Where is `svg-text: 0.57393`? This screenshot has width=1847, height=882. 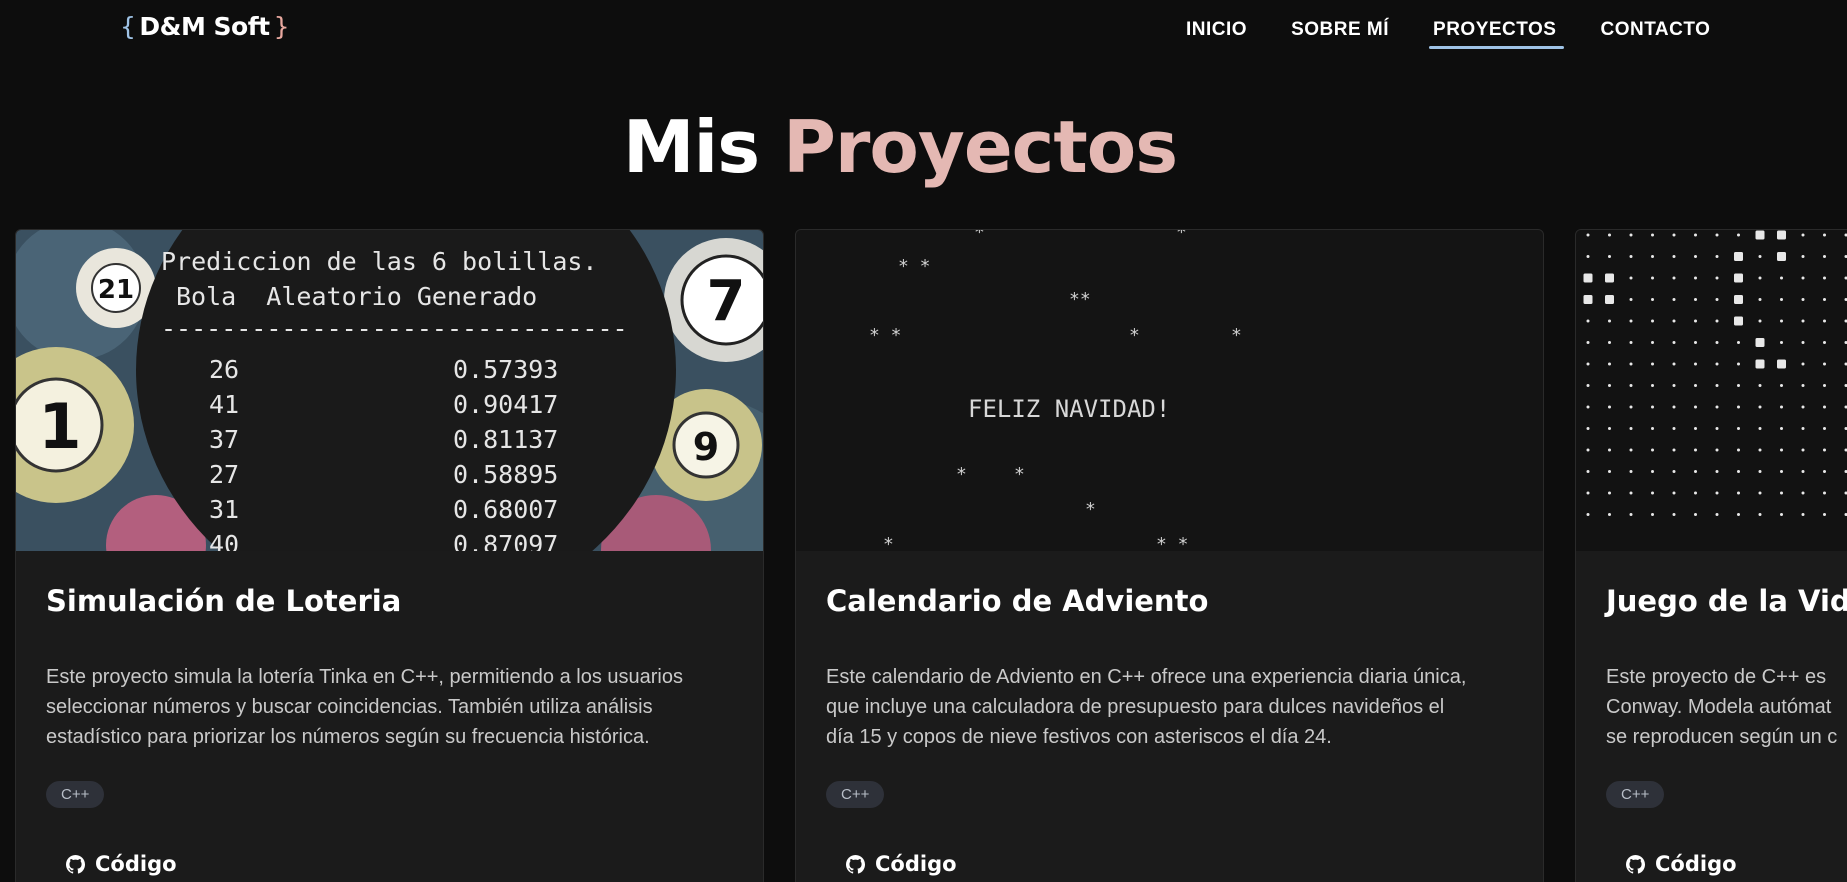 svg-text: 0.57393 is located at coordinates (505, 369).